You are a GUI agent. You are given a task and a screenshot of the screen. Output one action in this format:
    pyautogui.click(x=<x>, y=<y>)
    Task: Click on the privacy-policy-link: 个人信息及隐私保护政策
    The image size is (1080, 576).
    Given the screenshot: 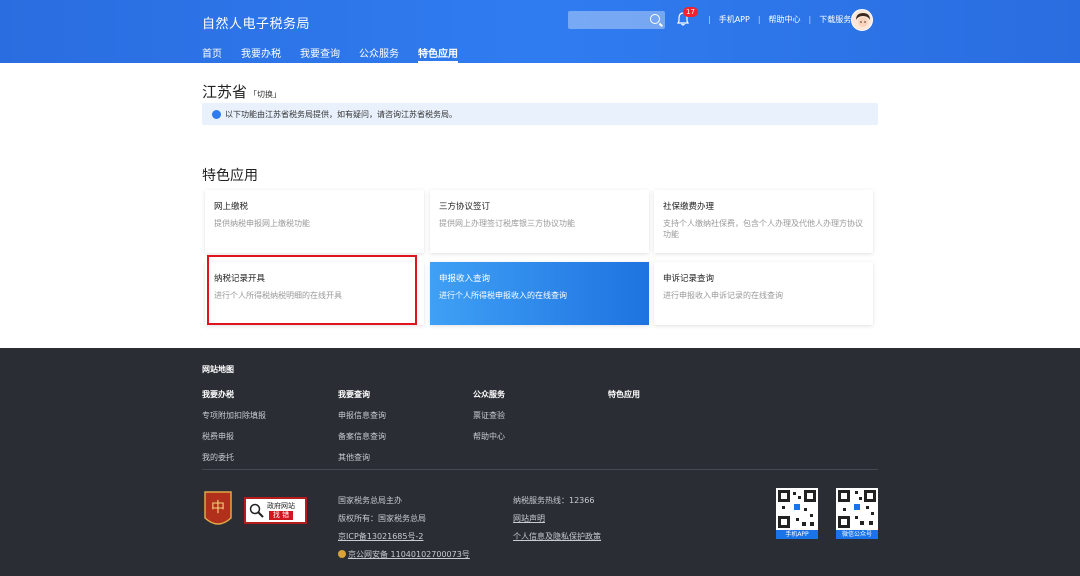 What is the action you would take?
    pyautogui.click(x=557, y=536)
    